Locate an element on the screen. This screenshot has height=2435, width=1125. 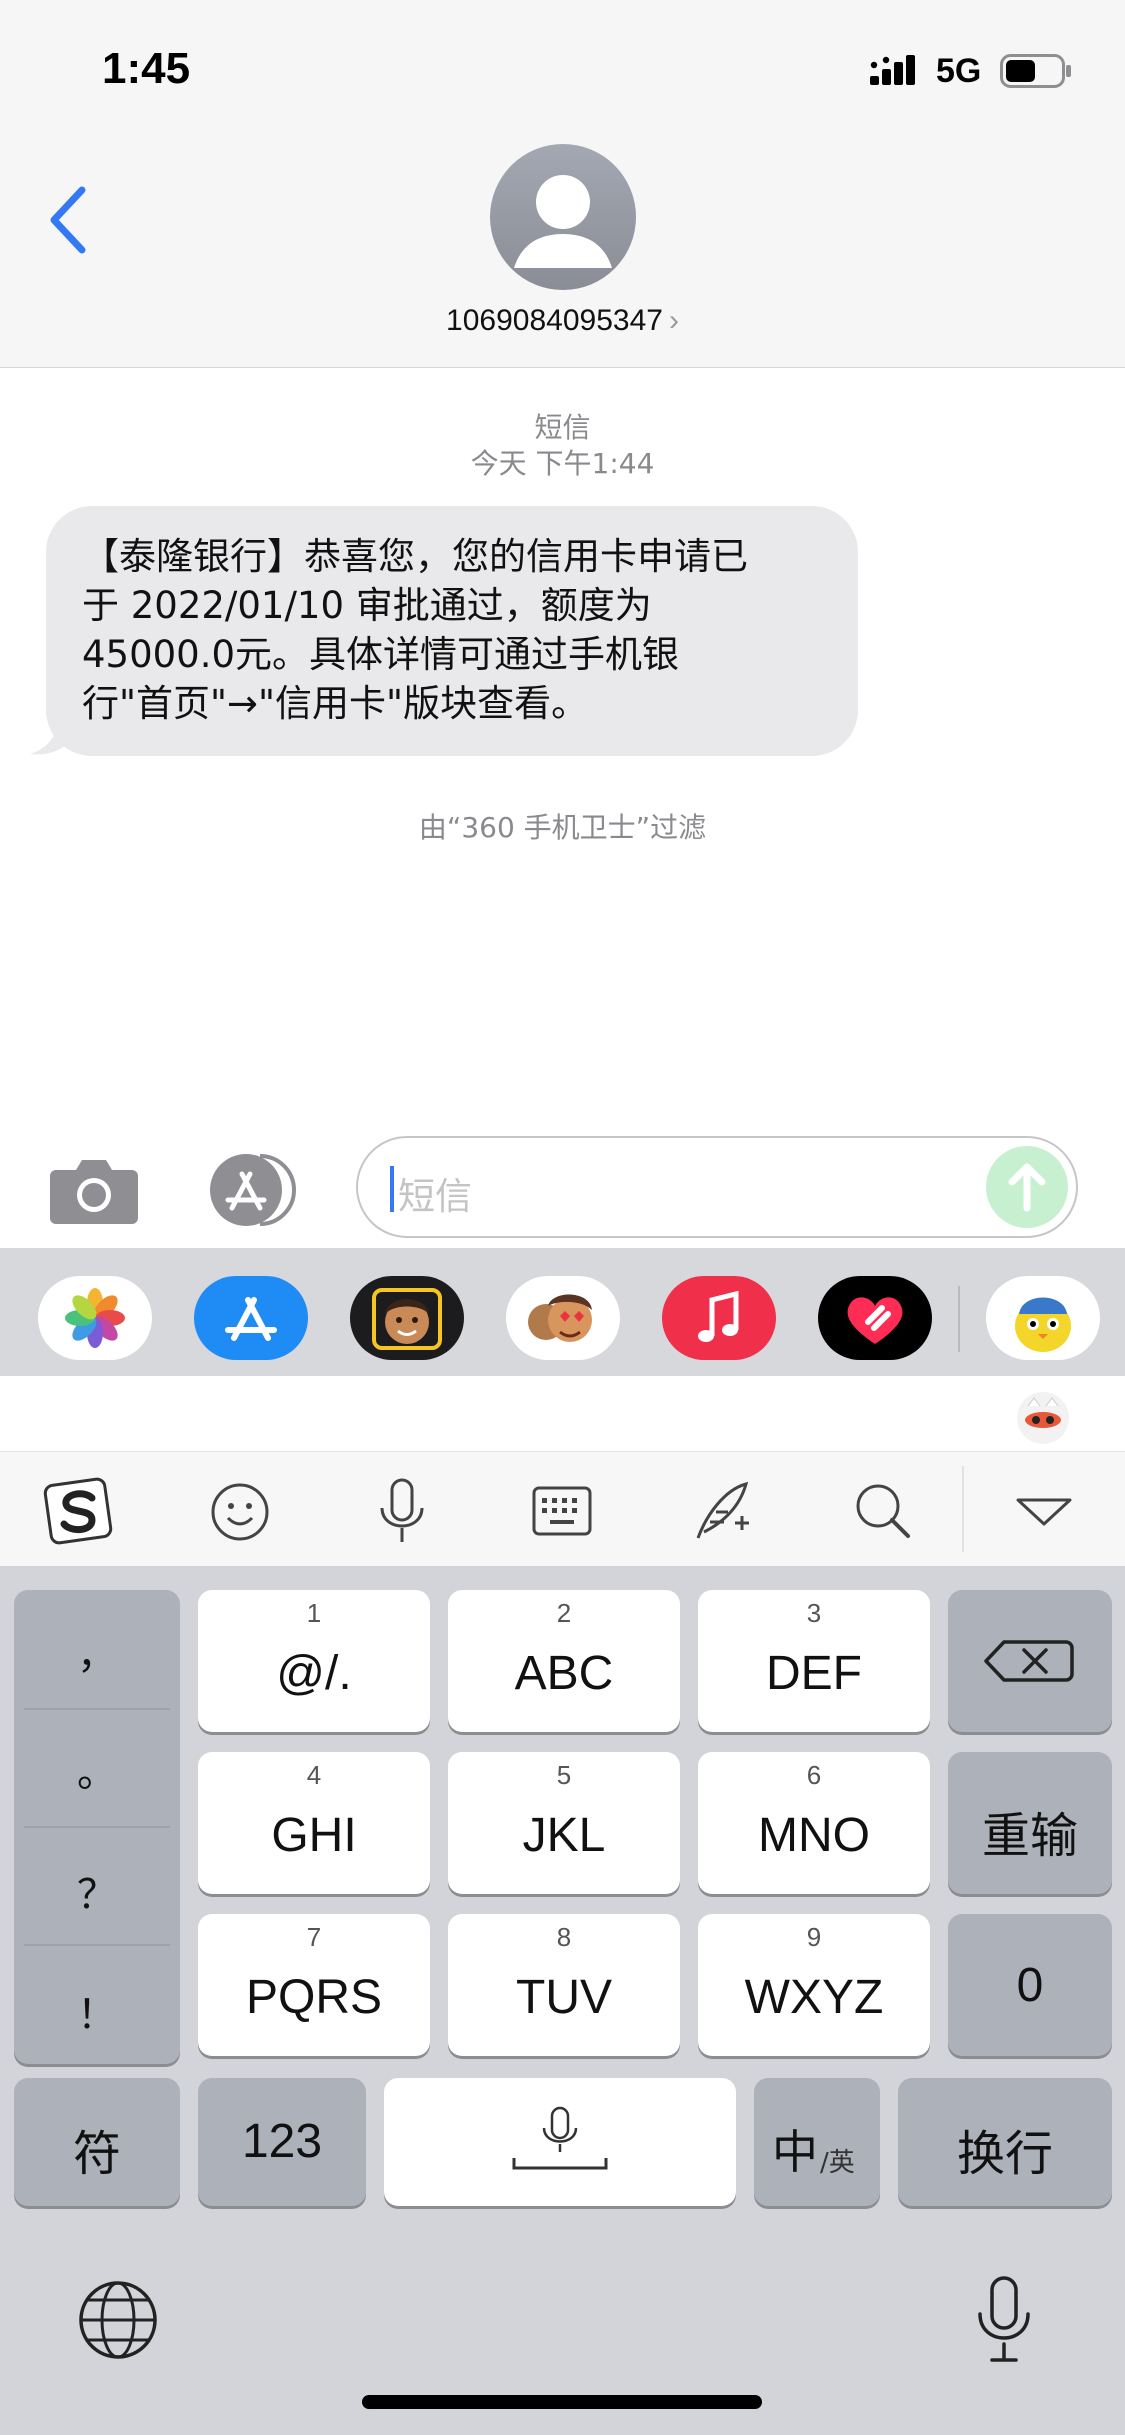
key-number: 4 is located at coordinates (314, 1775).